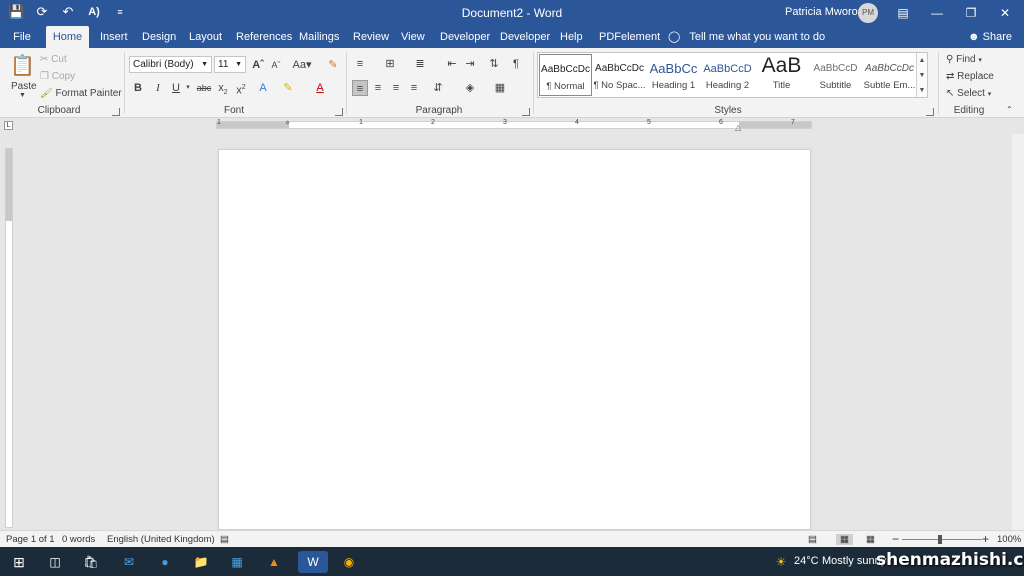  Describe the element at coordinates (230, 64) in the screenshot. I see `font-size-select: 11 ▼` at that location.